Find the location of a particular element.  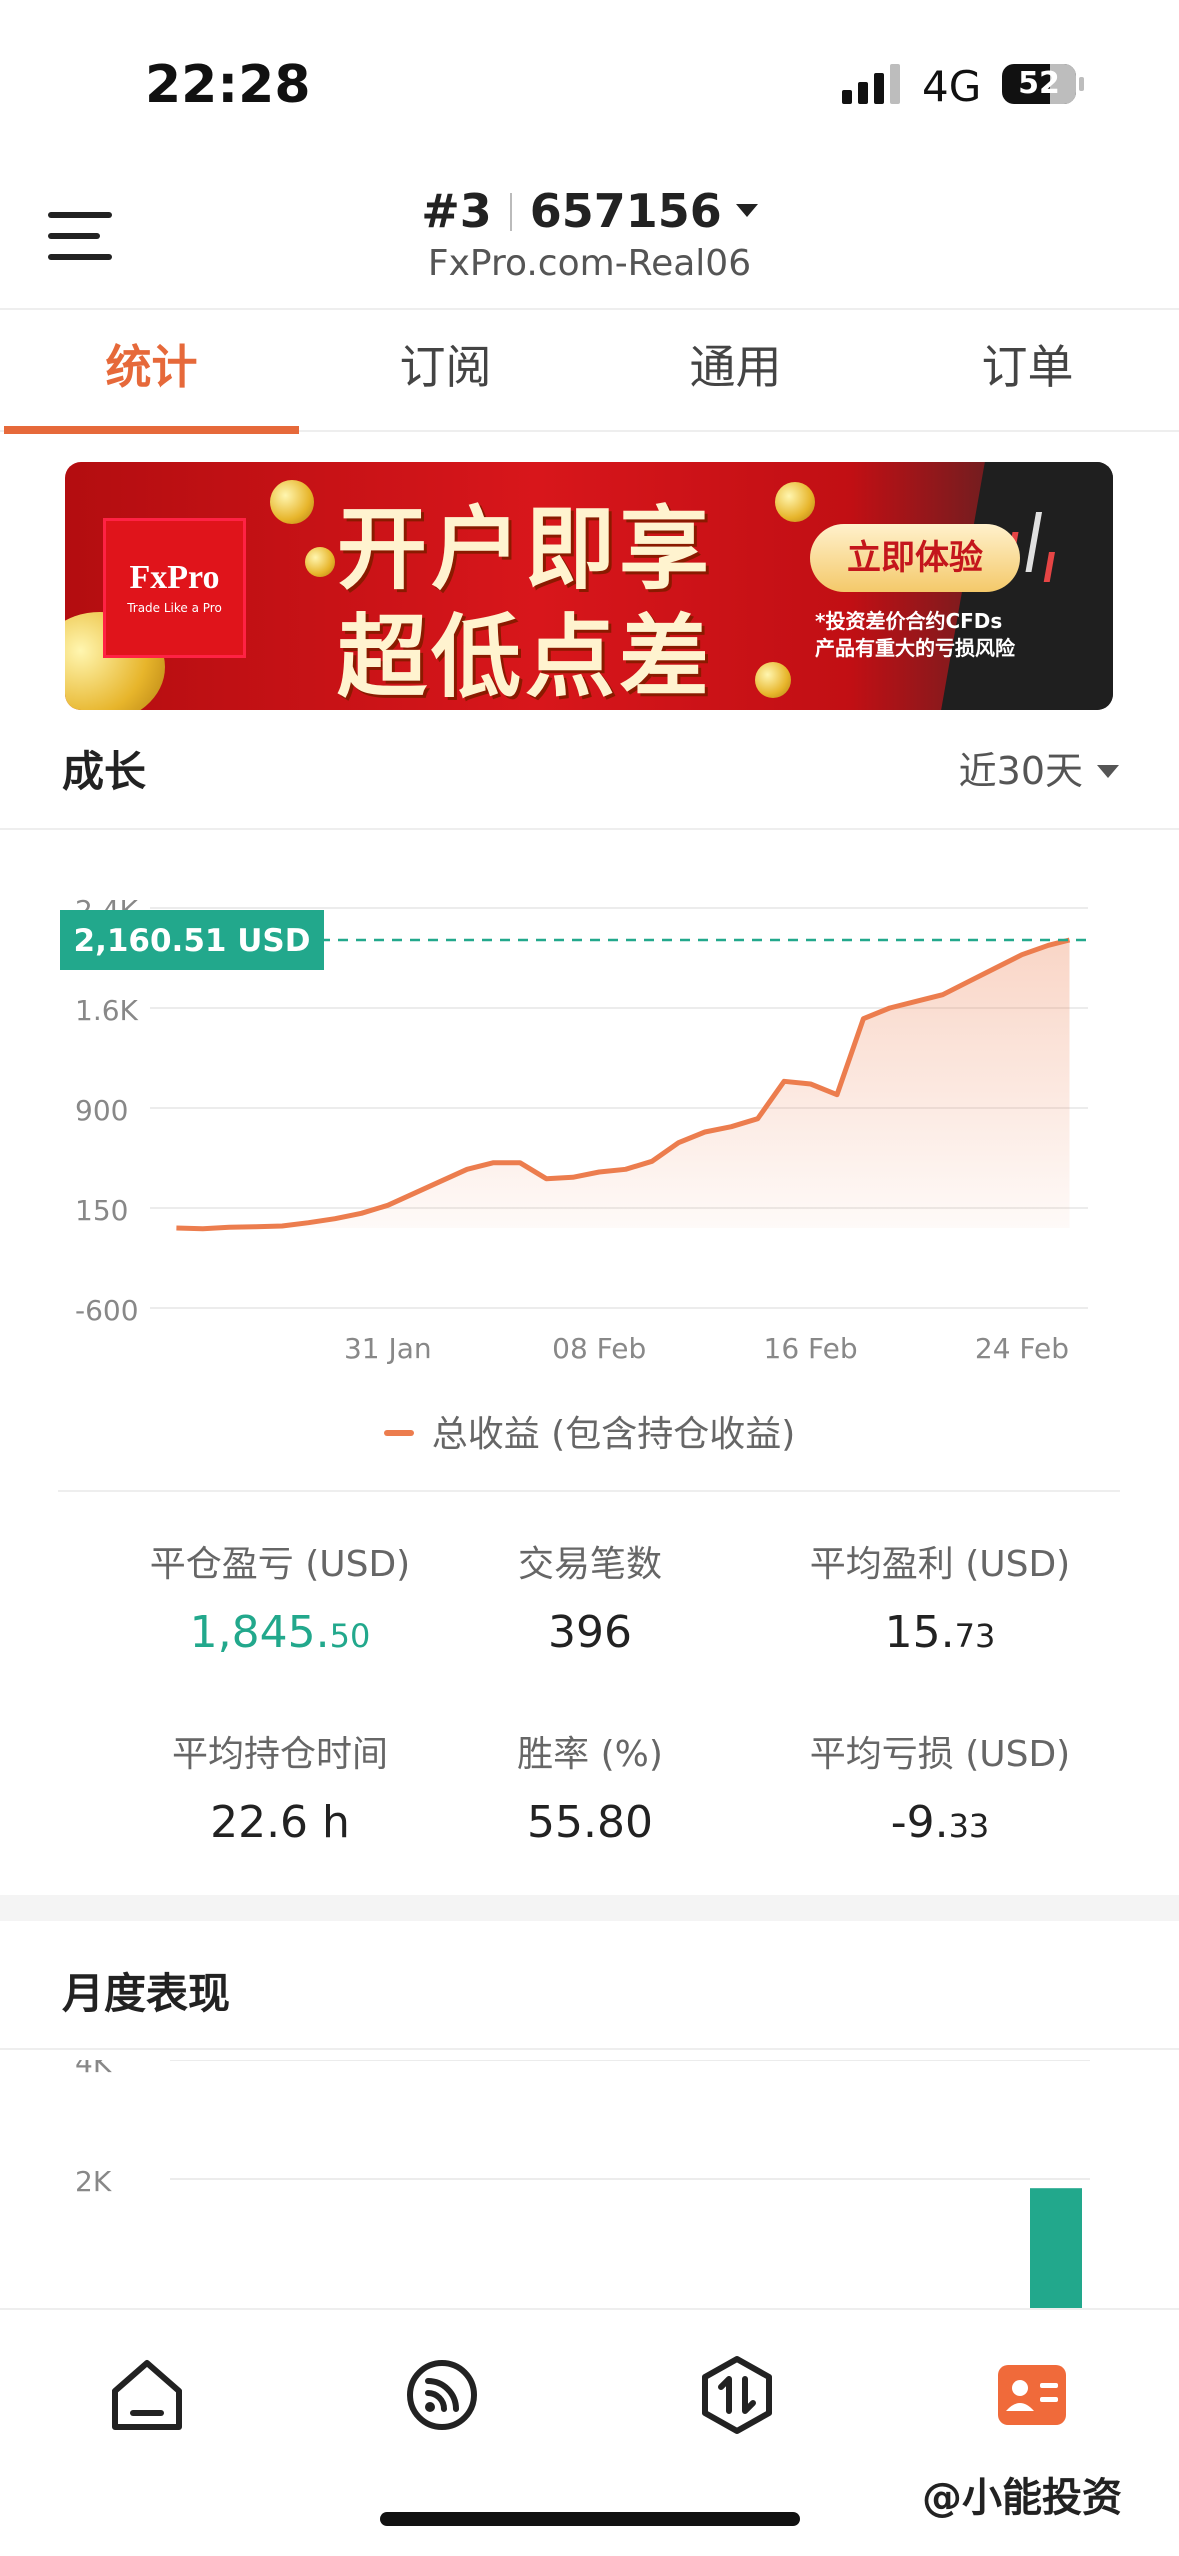

tab-active-indicator is located at coordinates (151, 430).